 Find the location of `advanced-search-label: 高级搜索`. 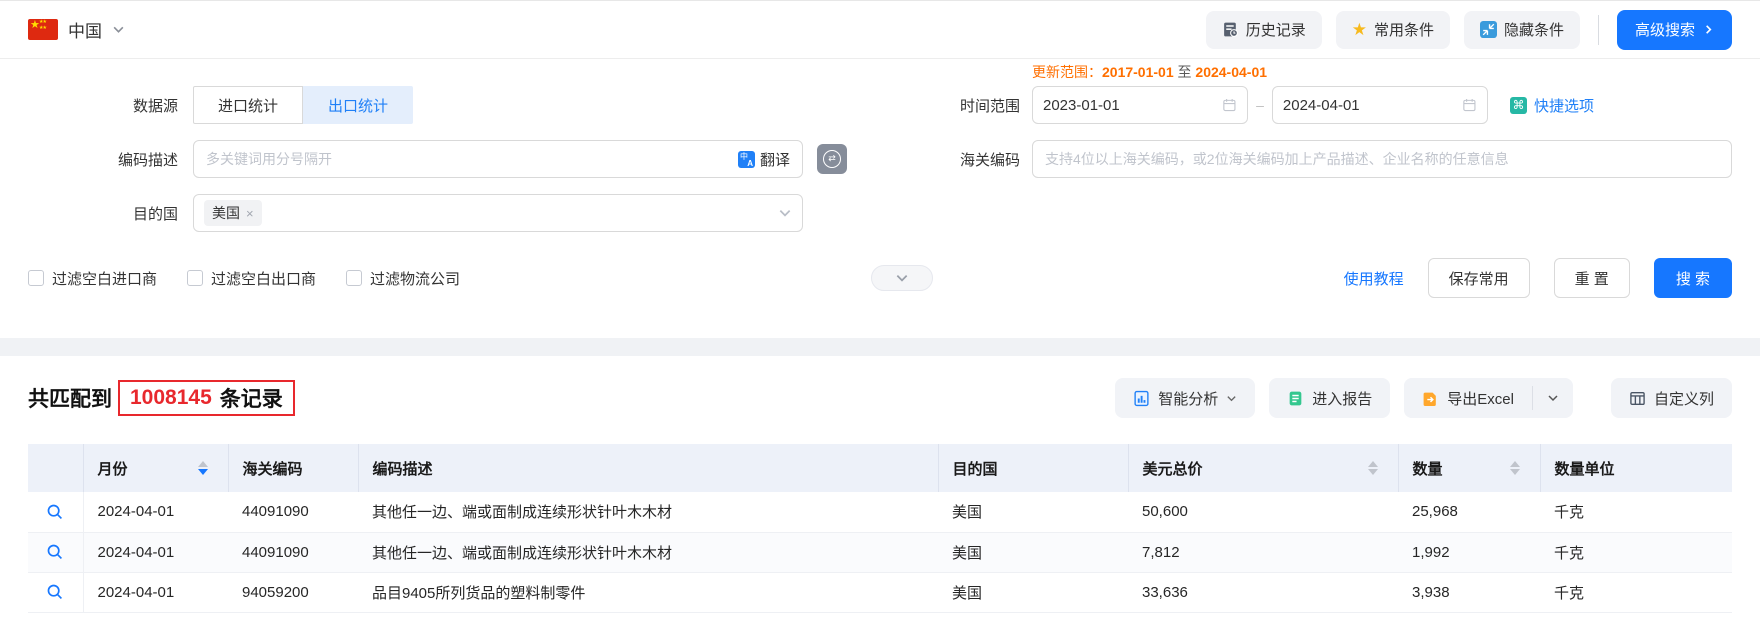

advanced-search-label: 高级搜索 is located at coordinates (1664, 30).